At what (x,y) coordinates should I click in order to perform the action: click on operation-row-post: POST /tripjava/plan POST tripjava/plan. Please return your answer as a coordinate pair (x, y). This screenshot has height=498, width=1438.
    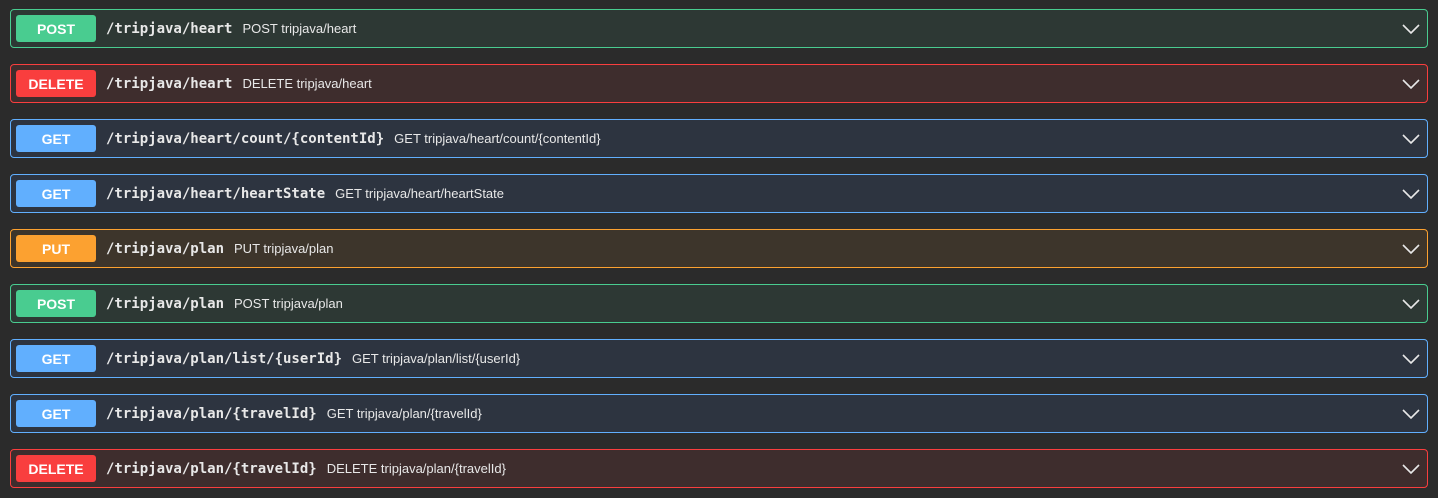
    Looking at the image, I should click on (719, 303).